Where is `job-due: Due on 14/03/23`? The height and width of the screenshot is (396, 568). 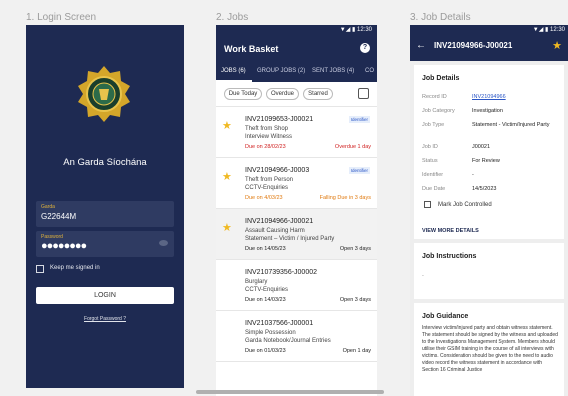 job-due: Due on 14/03/23 is located at coordinates (265, 300).